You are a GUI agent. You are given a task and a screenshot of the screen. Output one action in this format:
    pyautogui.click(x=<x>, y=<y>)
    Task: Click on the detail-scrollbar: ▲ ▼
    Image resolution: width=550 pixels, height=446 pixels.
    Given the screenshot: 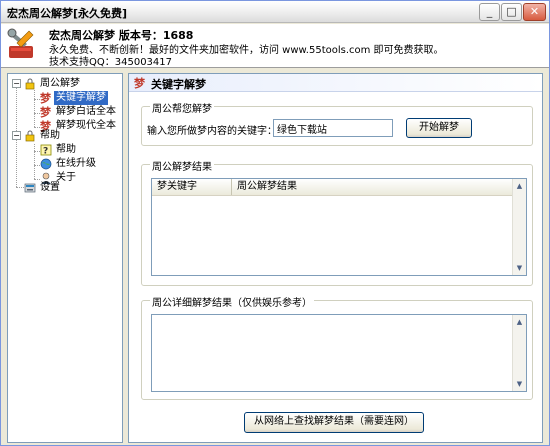 What is the action you would take?
    pyautogui.click(x=519, y=353)
    